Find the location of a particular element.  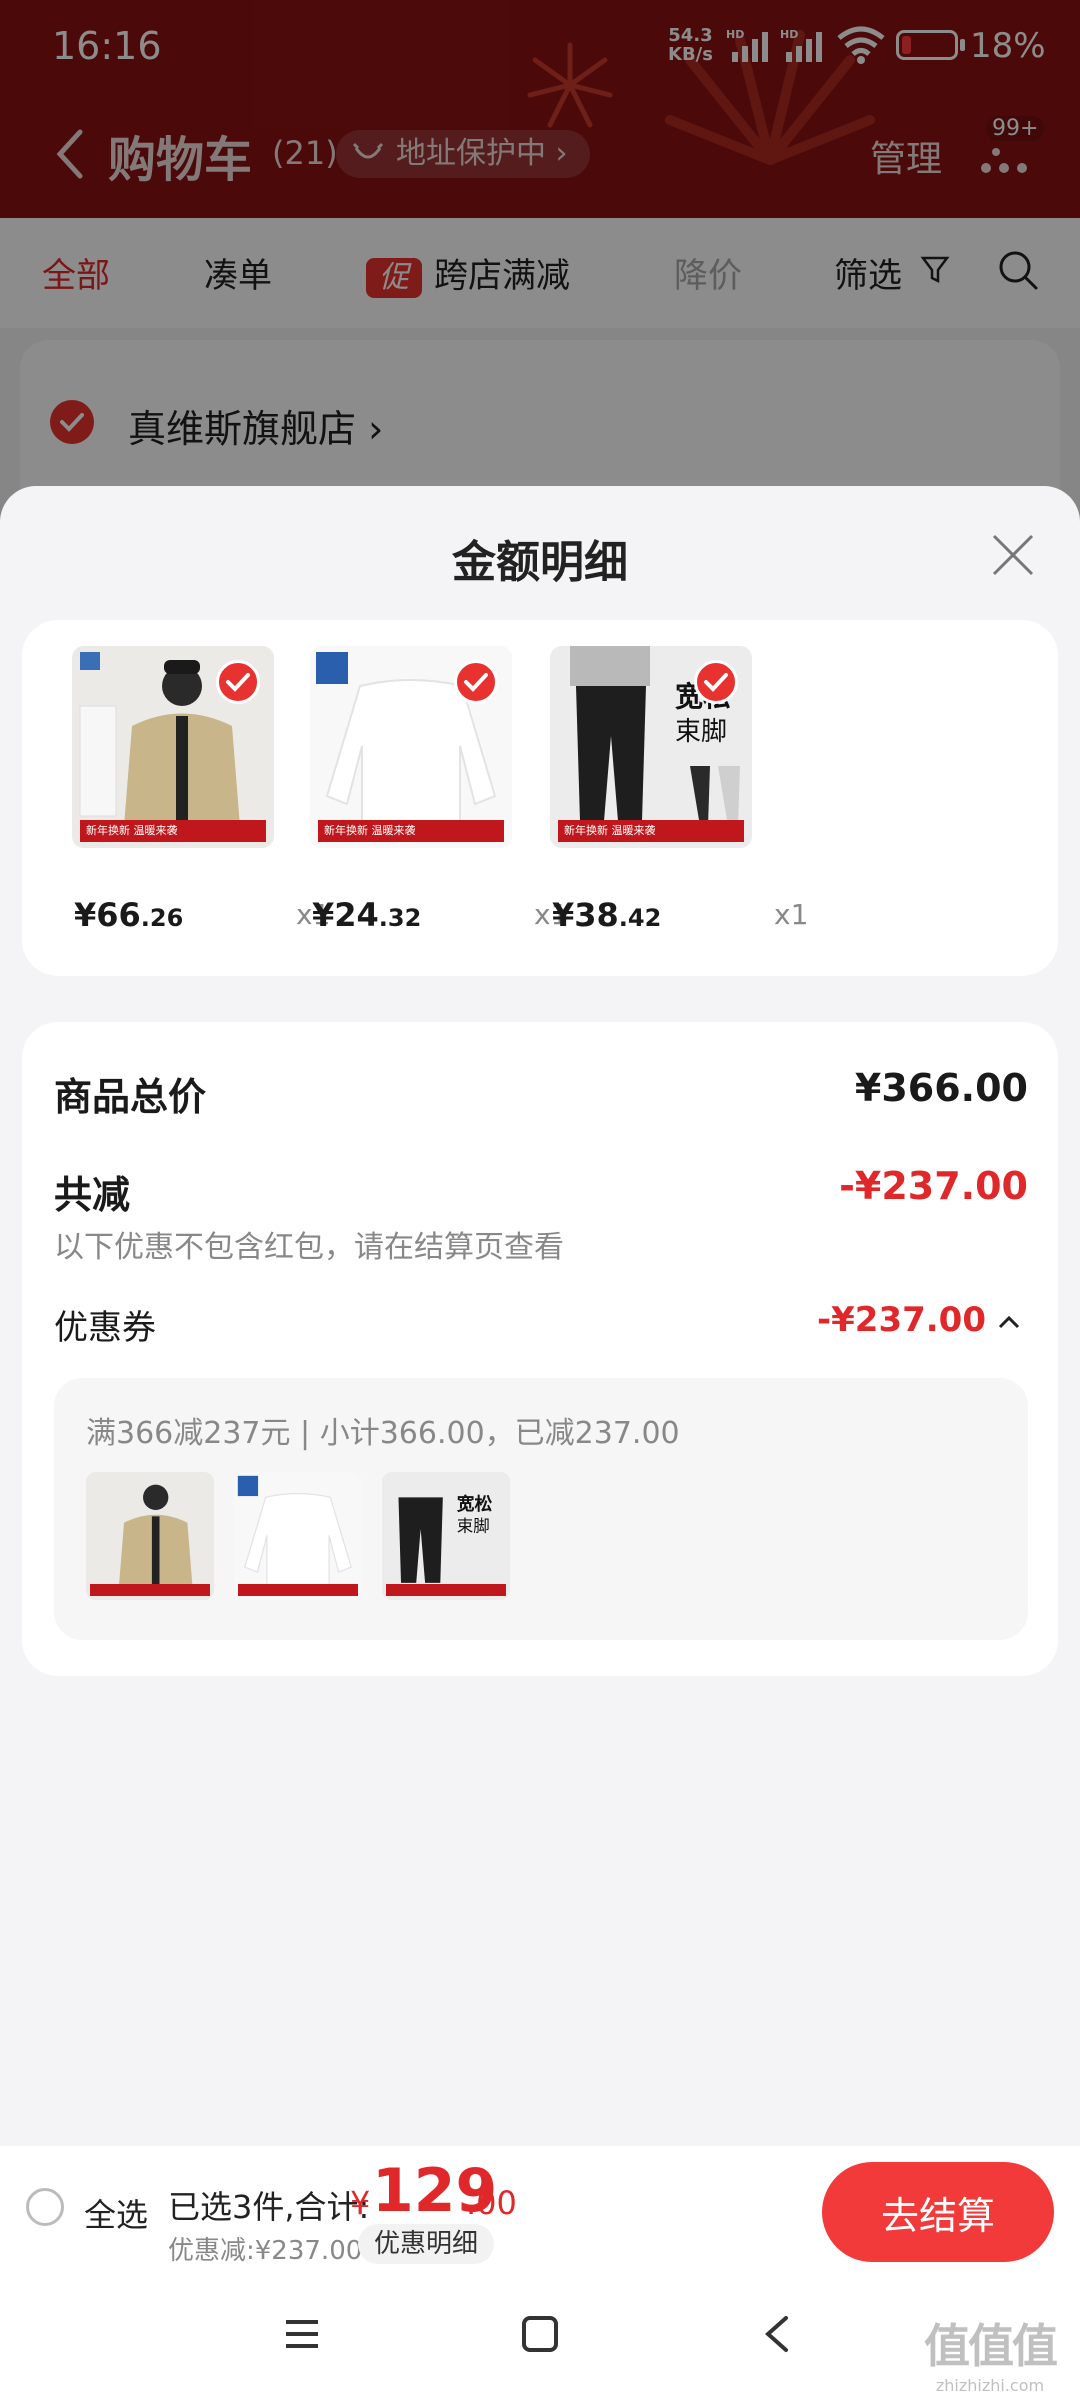

total-price-label: 商品总价 is located at coordinates (130, 1097).